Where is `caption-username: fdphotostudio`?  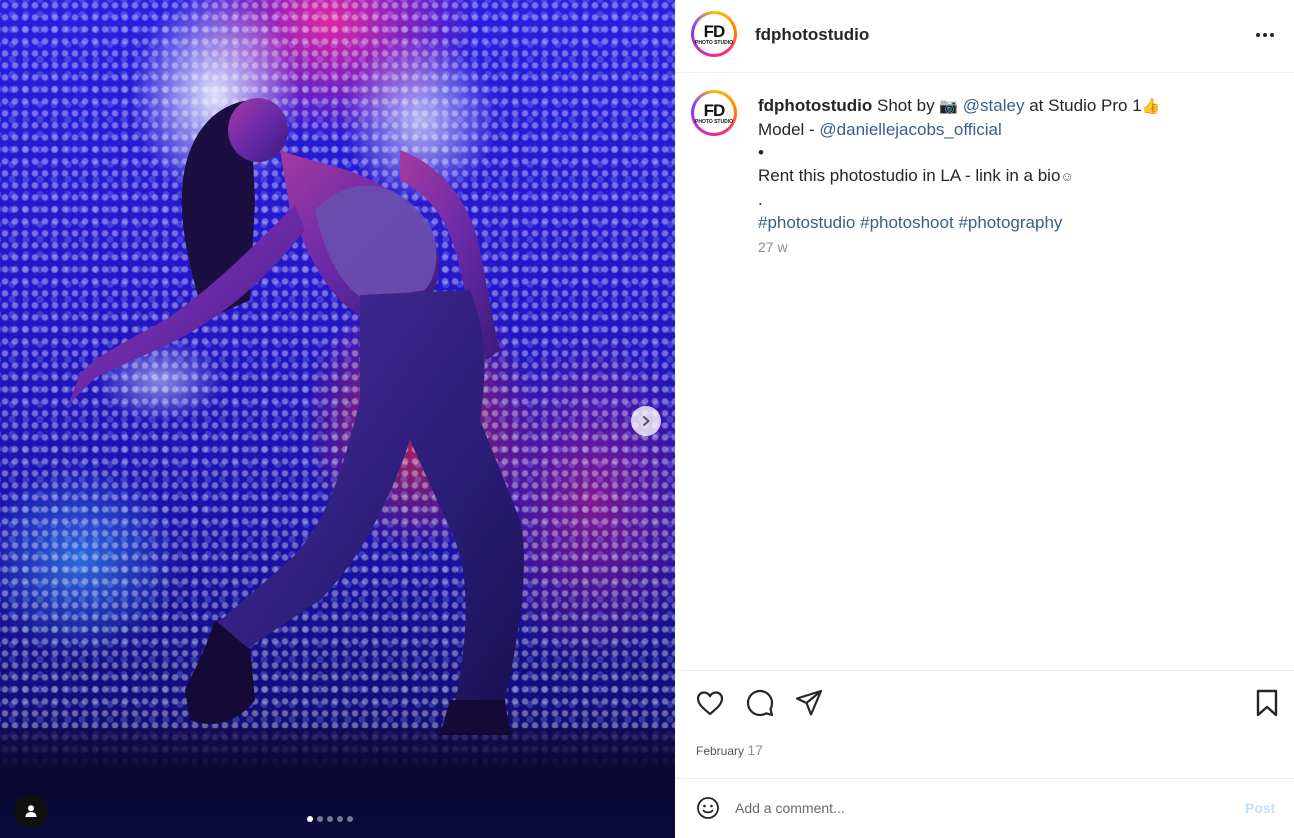
caption-username: fdphotostudio is located at coordinates (815, 105).